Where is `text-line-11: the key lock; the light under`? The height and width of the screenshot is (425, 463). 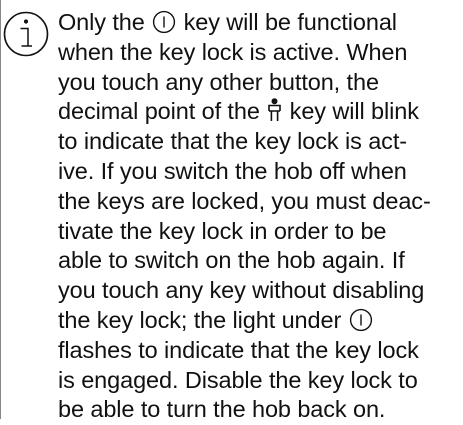
text-line-11: the key lock; the light under is located at coordinates (258, 321).